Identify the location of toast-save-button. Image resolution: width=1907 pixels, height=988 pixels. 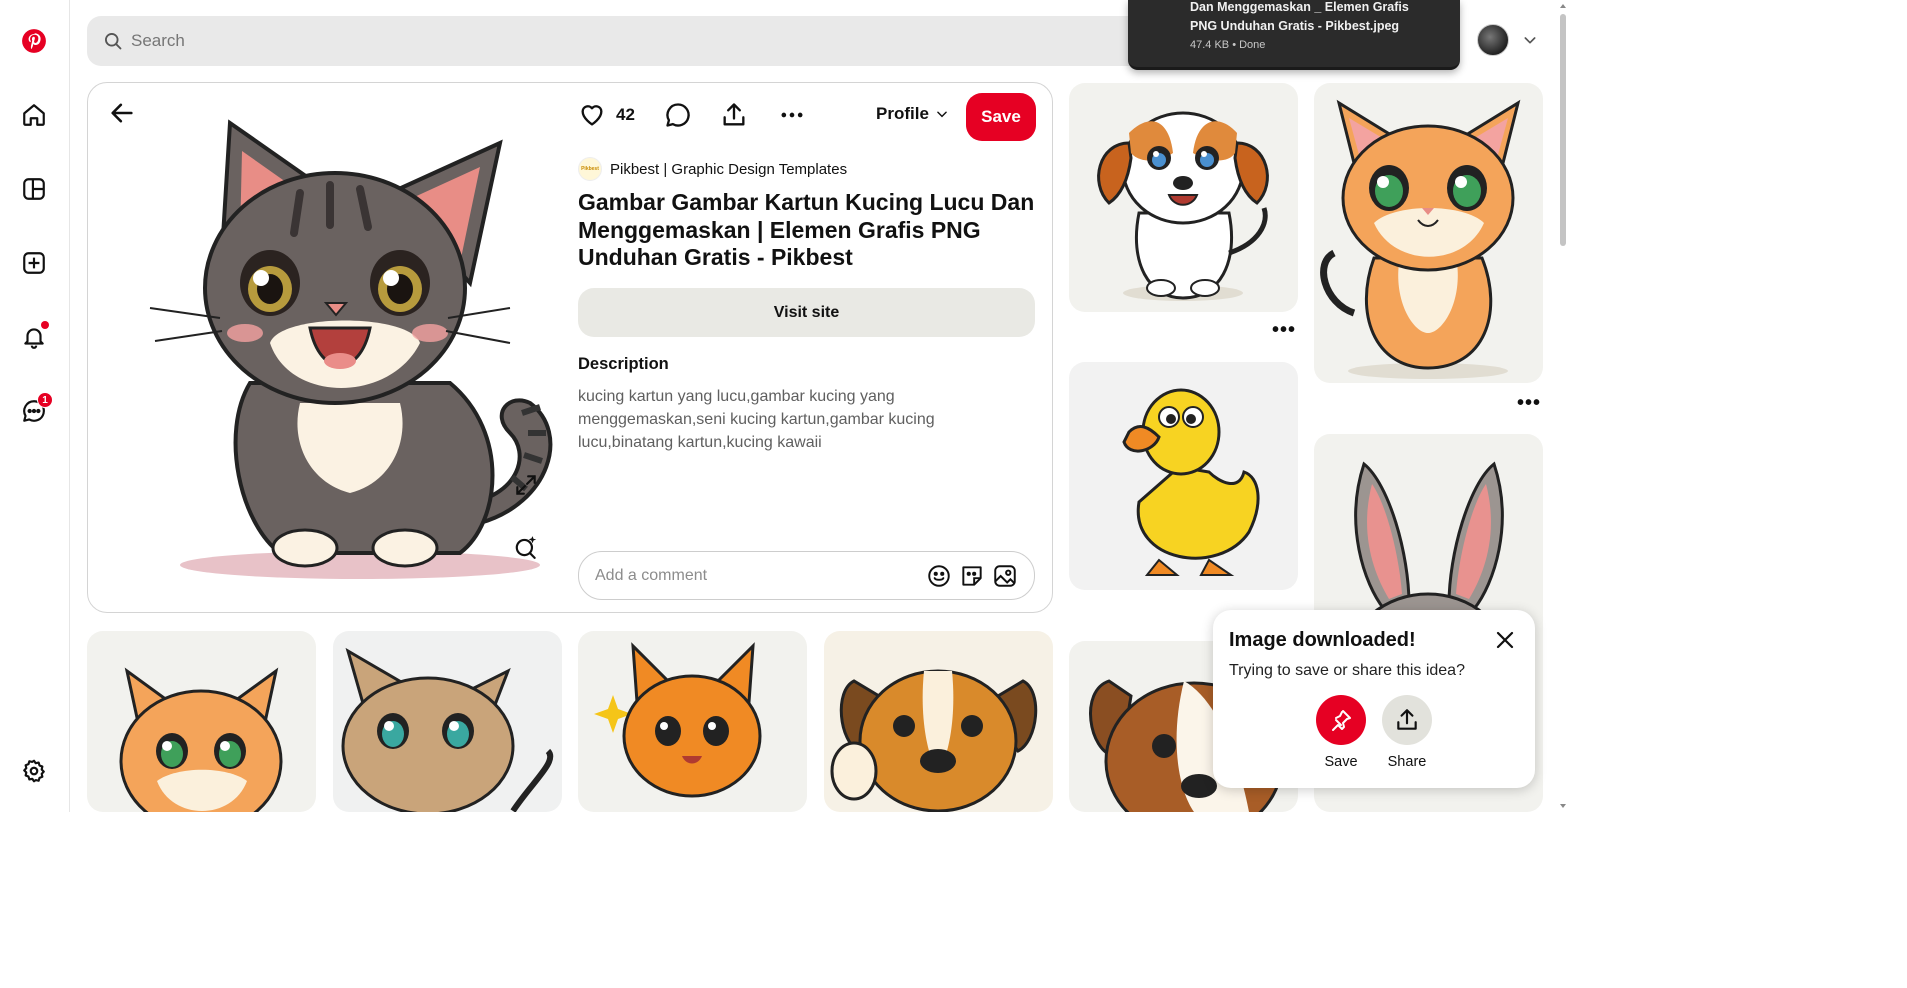
(1341, 720).